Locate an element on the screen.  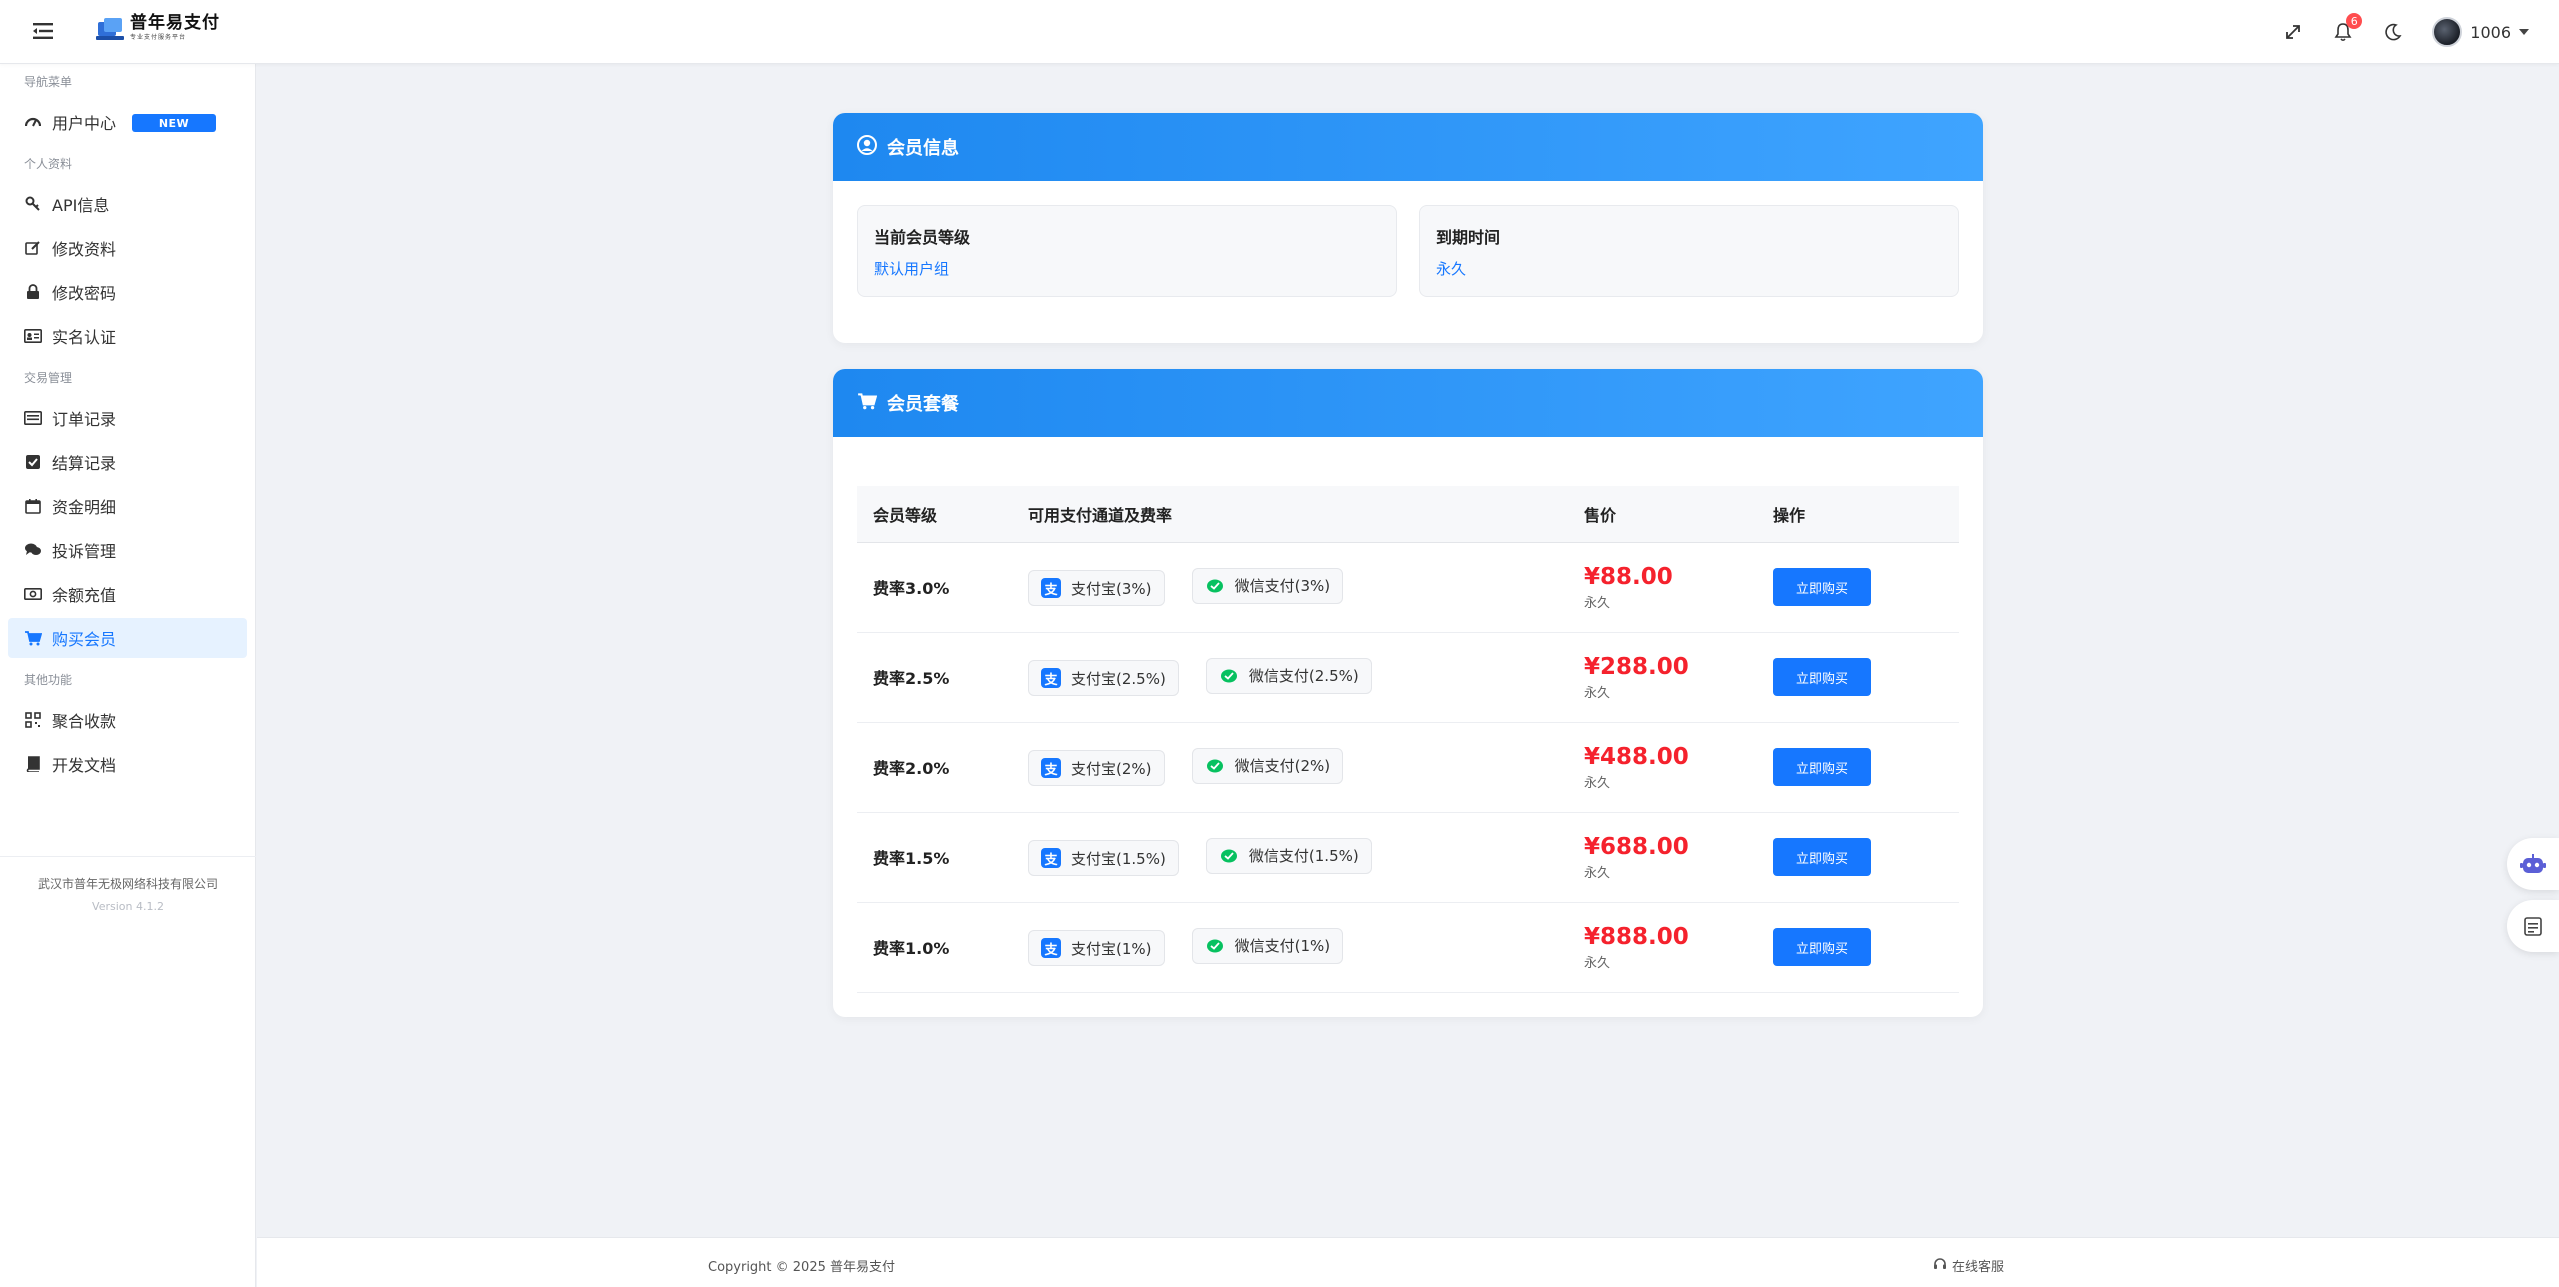
table-row: 费率2.0% 支支付宝(2%) 微信支付(2%) ¥488.00 永久 立即购买 is located at coordinates (1408, 767).